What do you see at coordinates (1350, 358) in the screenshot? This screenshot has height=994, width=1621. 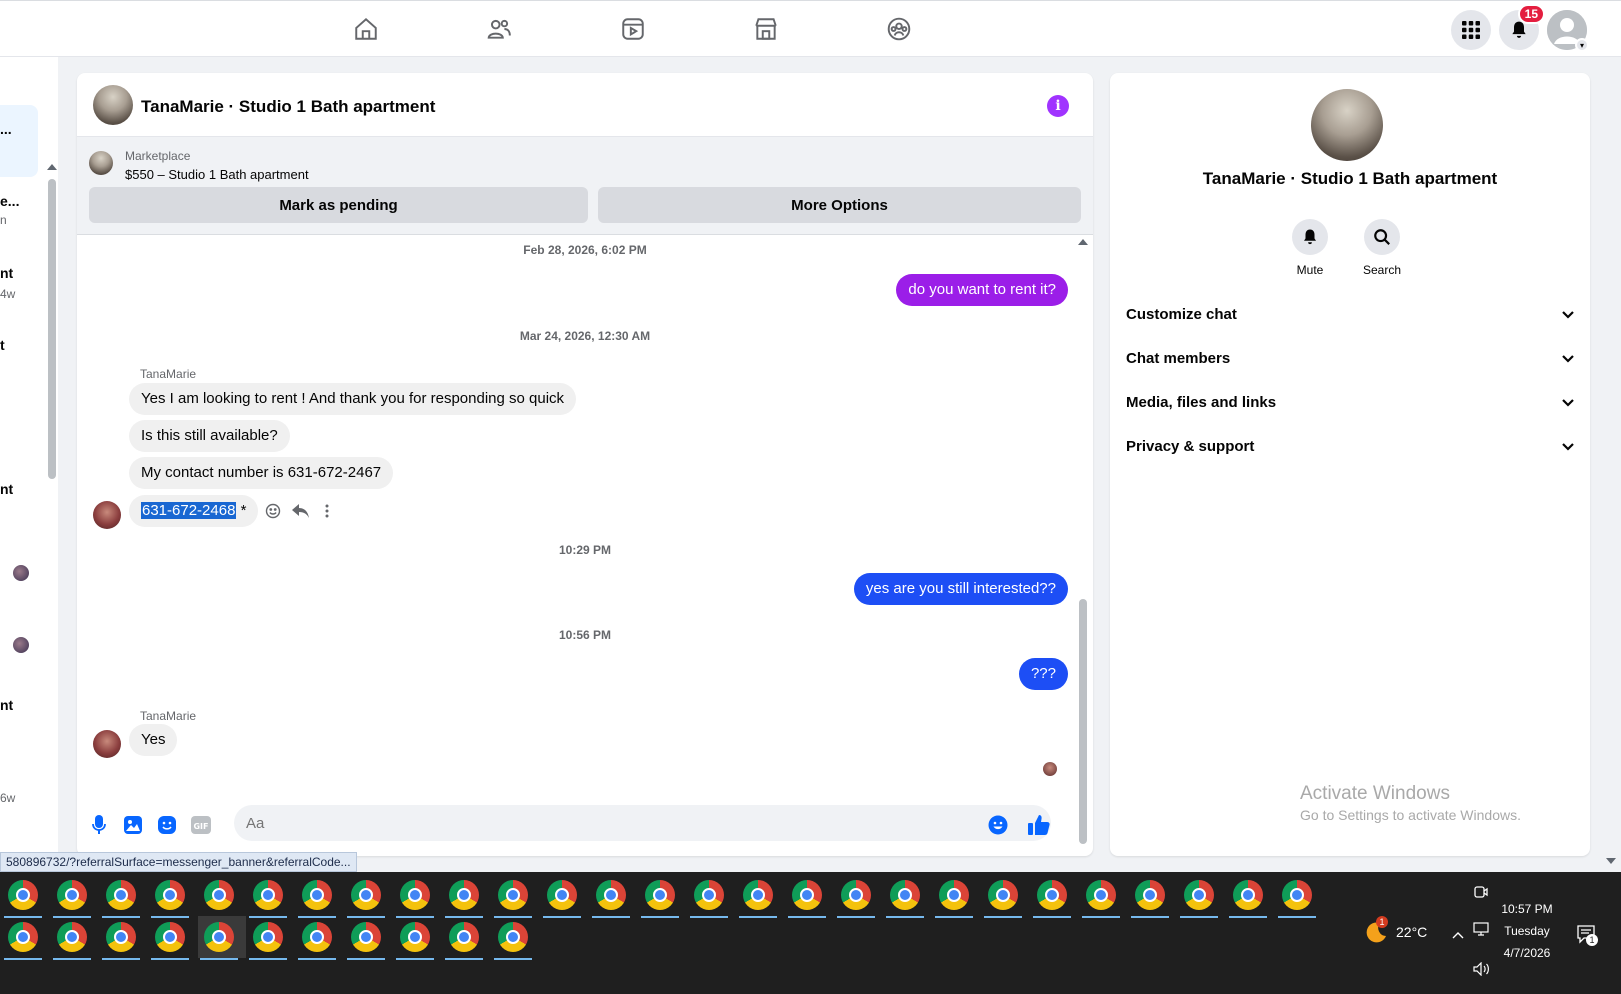 I see `chat-members-row: Chat members` at bounding box center [1350, 358].